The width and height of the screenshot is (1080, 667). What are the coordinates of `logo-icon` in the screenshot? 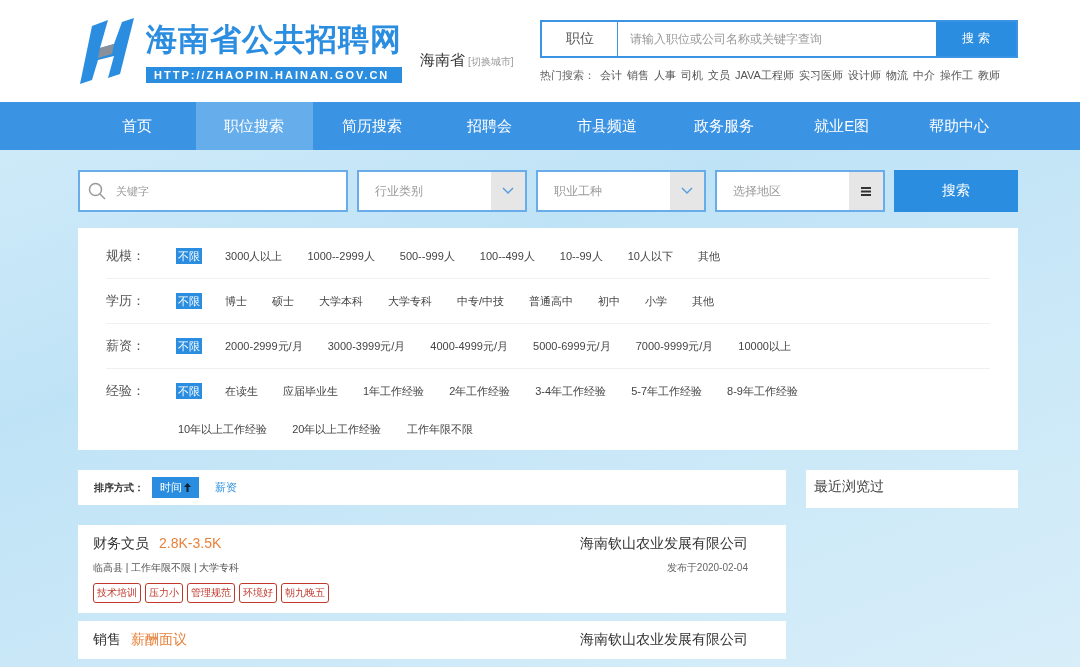 It's located at (107, 51).